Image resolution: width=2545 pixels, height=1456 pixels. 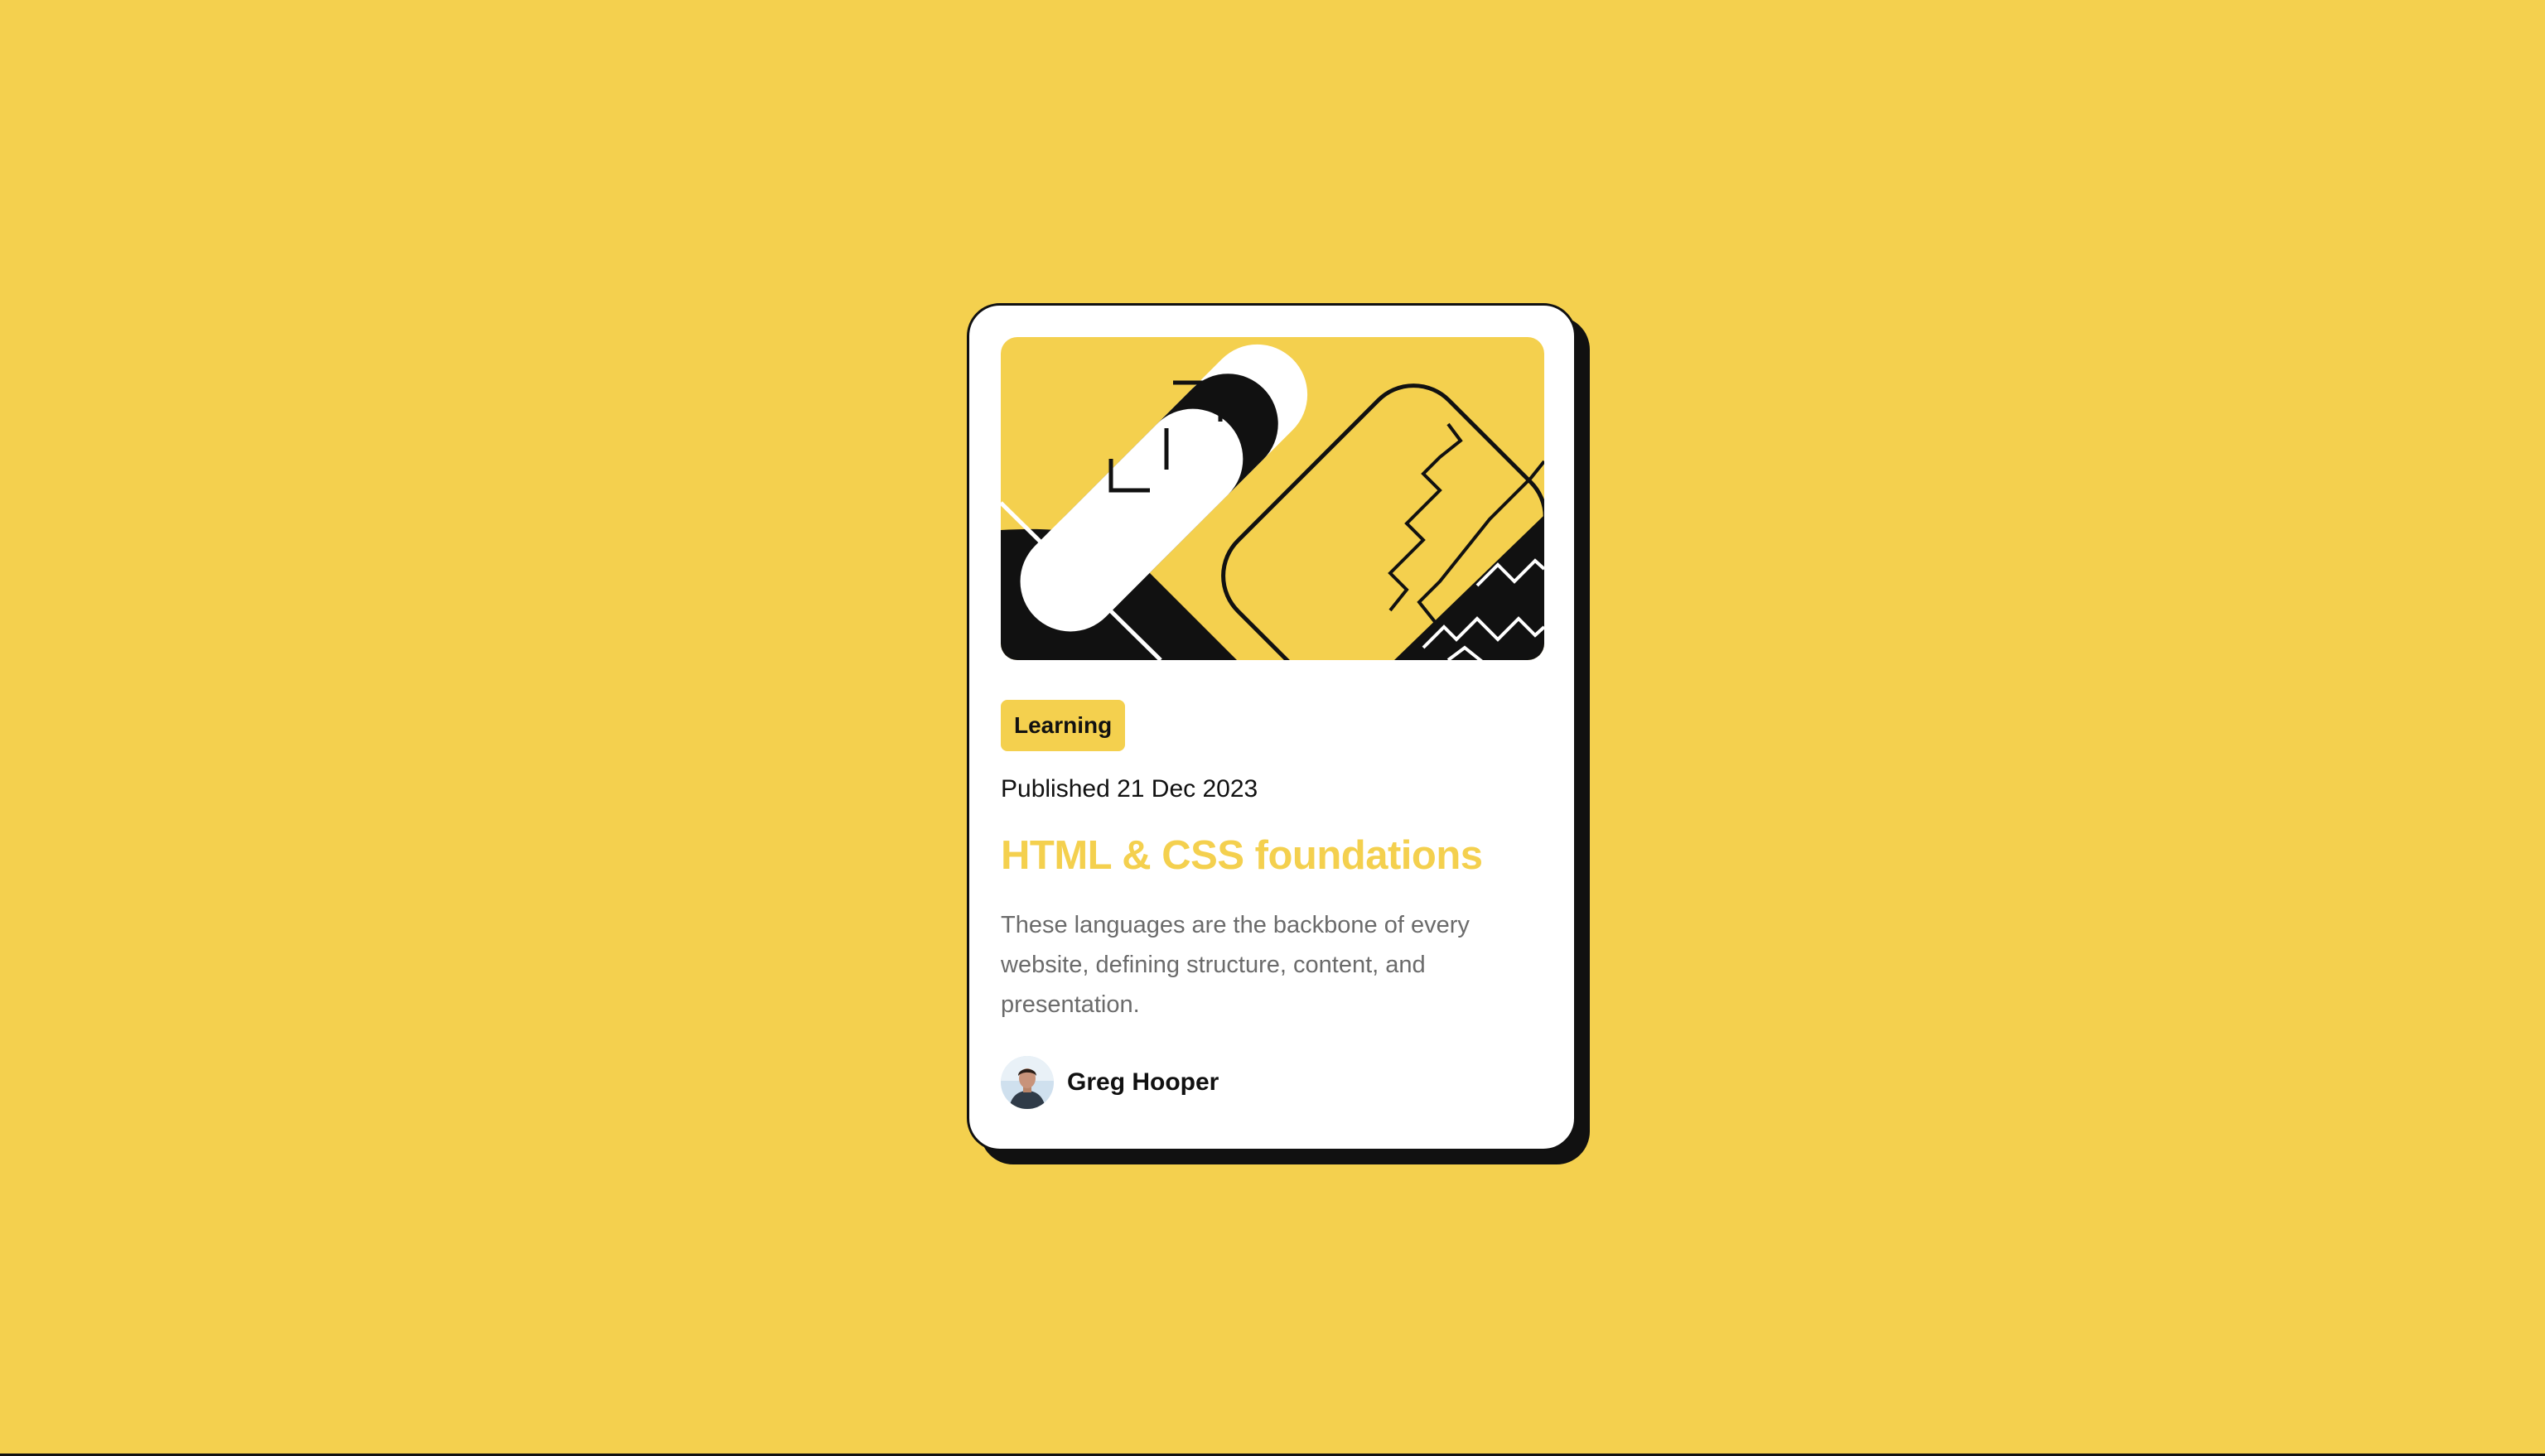 What do you see at coordinates (1272, 1082) in the screenshot?
I see `author: Greg Hooper` at bounding box center [1272, 1082].